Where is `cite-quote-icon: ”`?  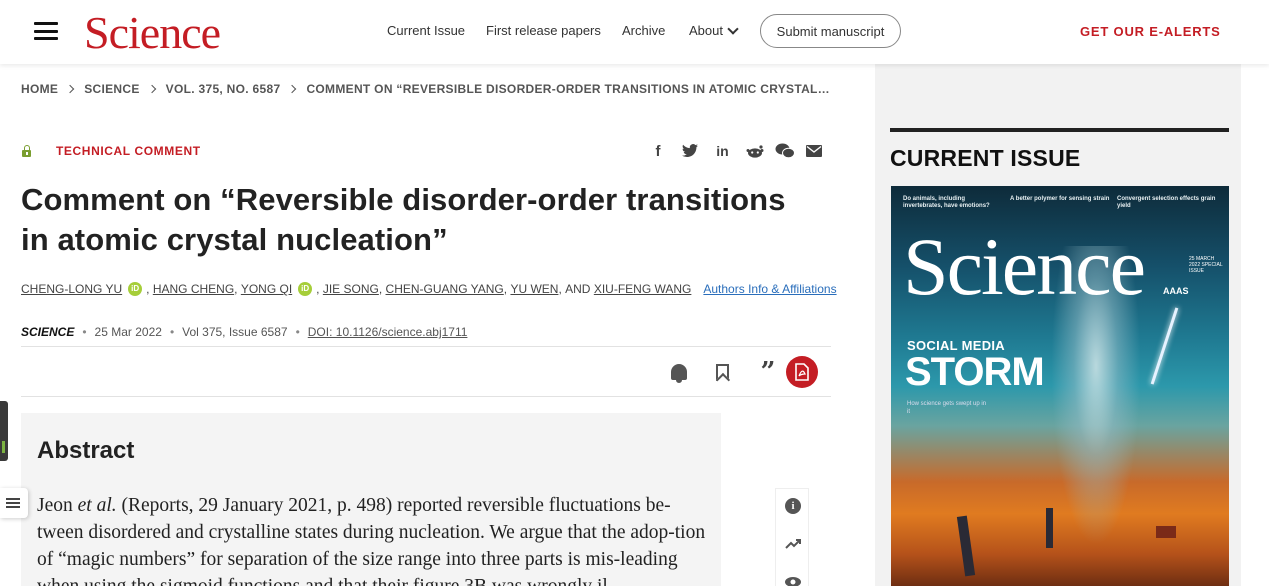
cite-quote-icon: ” is located at coordinates (768, 372).